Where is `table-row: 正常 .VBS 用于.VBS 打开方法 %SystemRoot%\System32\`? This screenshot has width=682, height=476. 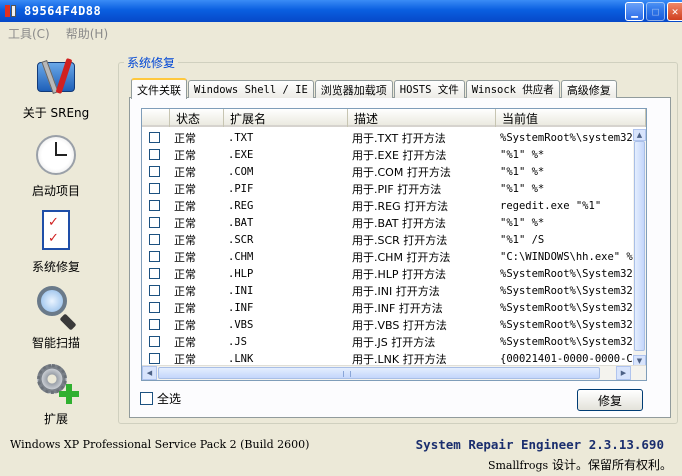 table-row: 正常 .VBS 用于.VBS 打开方法 %SystemRoot%\System32\ is located at coordinates (388, 324).